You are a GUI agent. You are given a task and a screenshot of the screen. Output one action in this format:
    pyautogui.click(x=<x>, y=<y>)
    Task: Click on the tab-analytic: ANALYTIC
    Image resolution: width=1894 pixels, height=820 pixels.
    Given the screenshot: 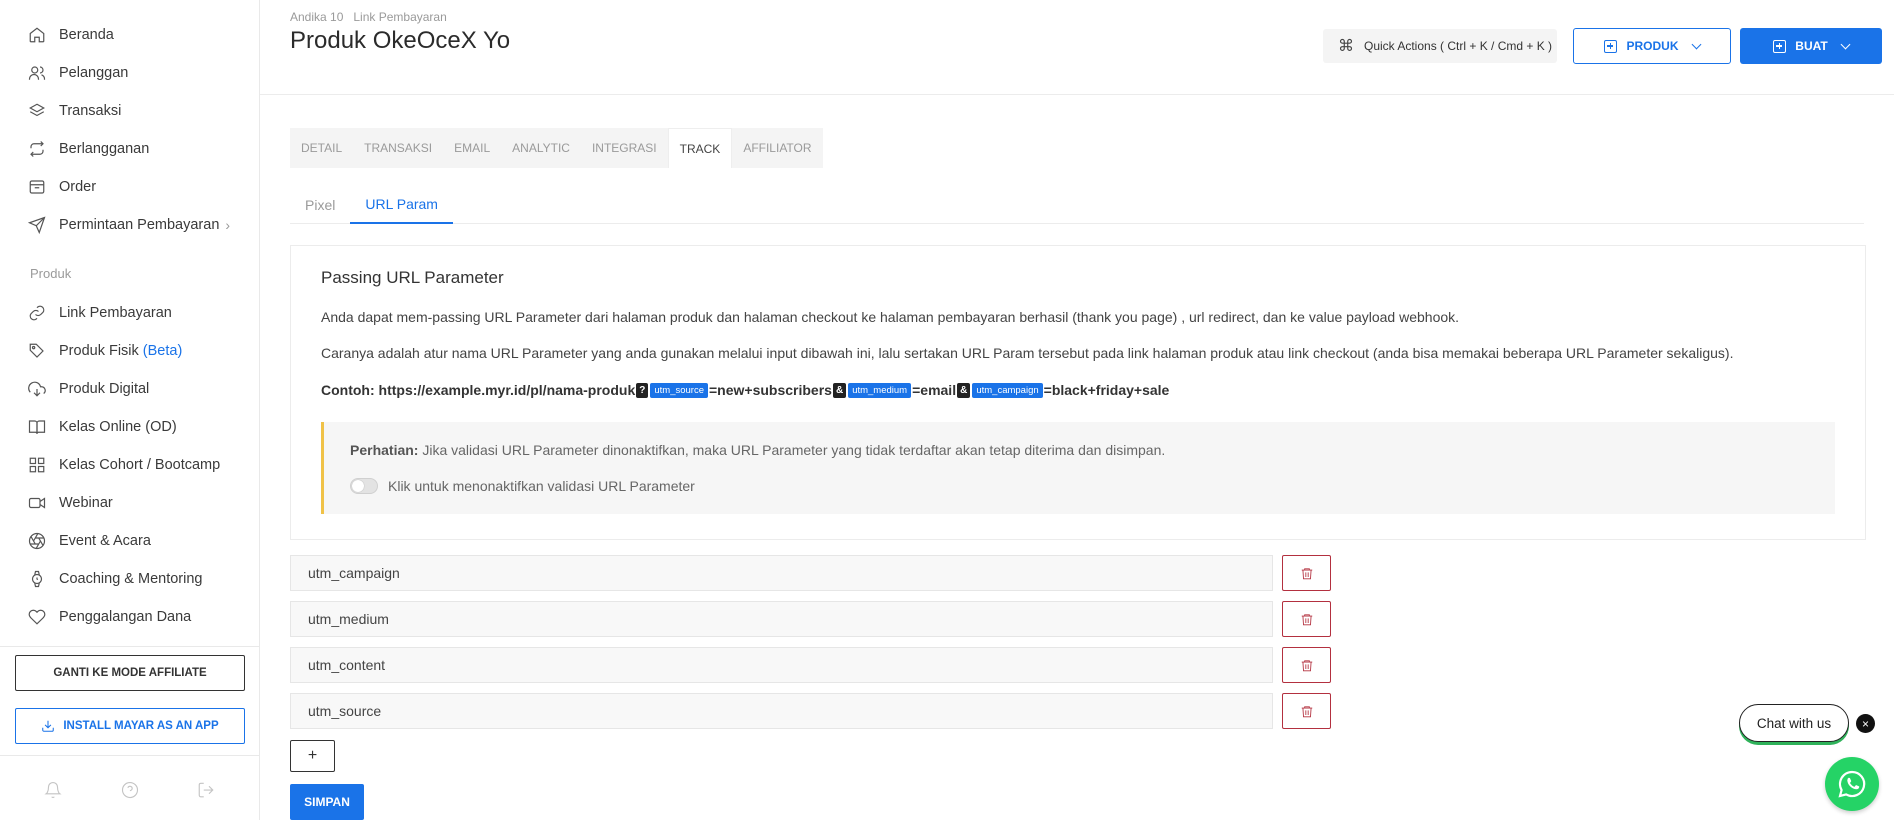 What is the action you would take?
    pyautogui.click(x=541, y=148)
    